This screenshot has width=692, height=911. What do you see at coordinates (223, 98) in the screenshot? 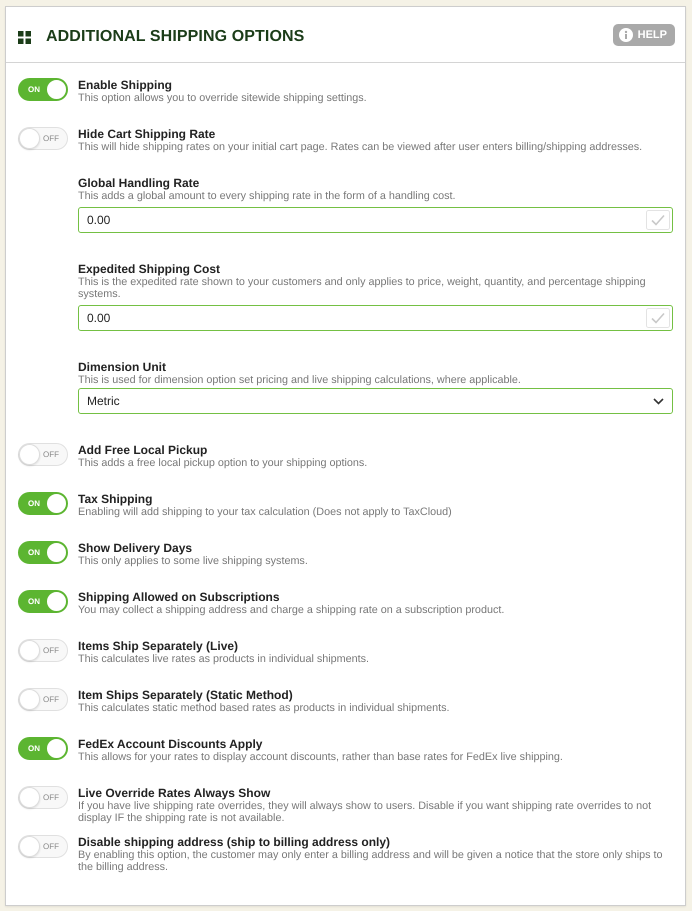
I see `setting-description: This option allows you to override sitewide shipping settings.` at bounding box center [223, 98].